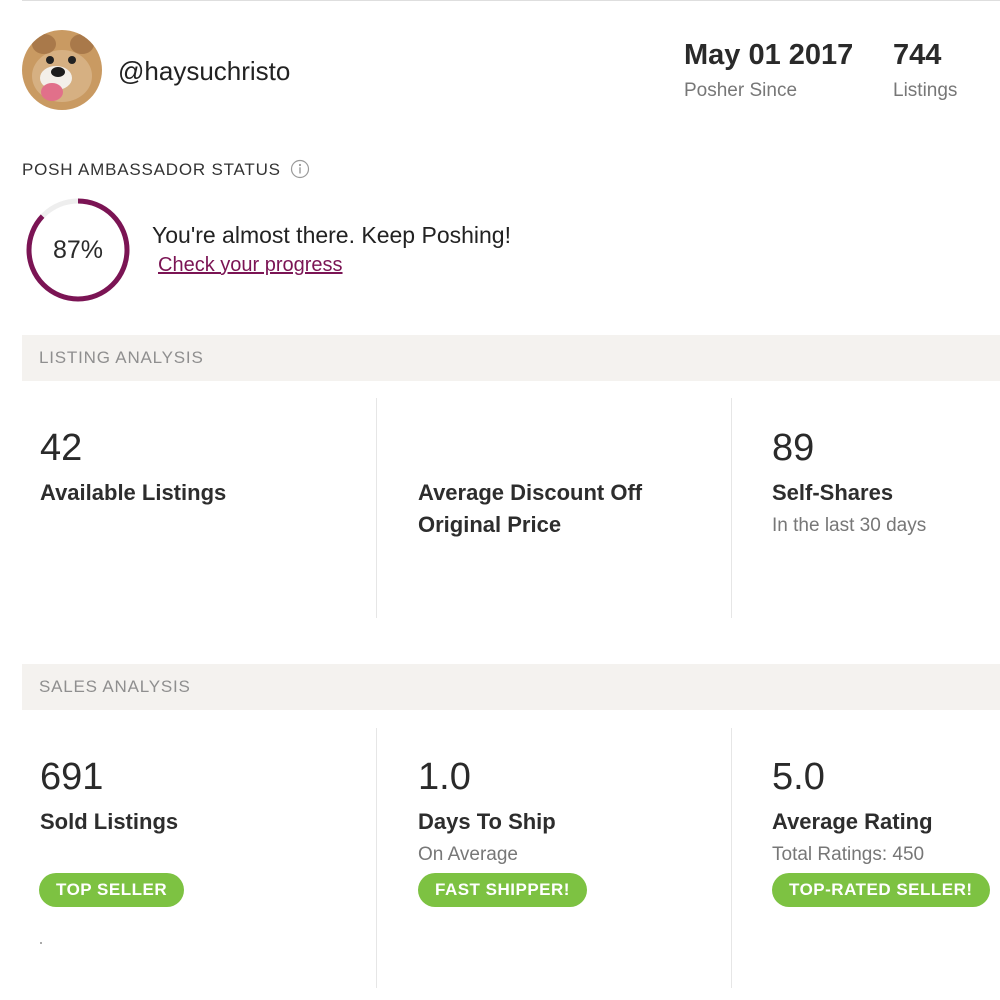 The width and height of the screenshot is (1000, 1000). What do you see at coordinates (72, 777) in the screenshot?
I see `sold-listings-count: 691` at bounding box center [72, 777].